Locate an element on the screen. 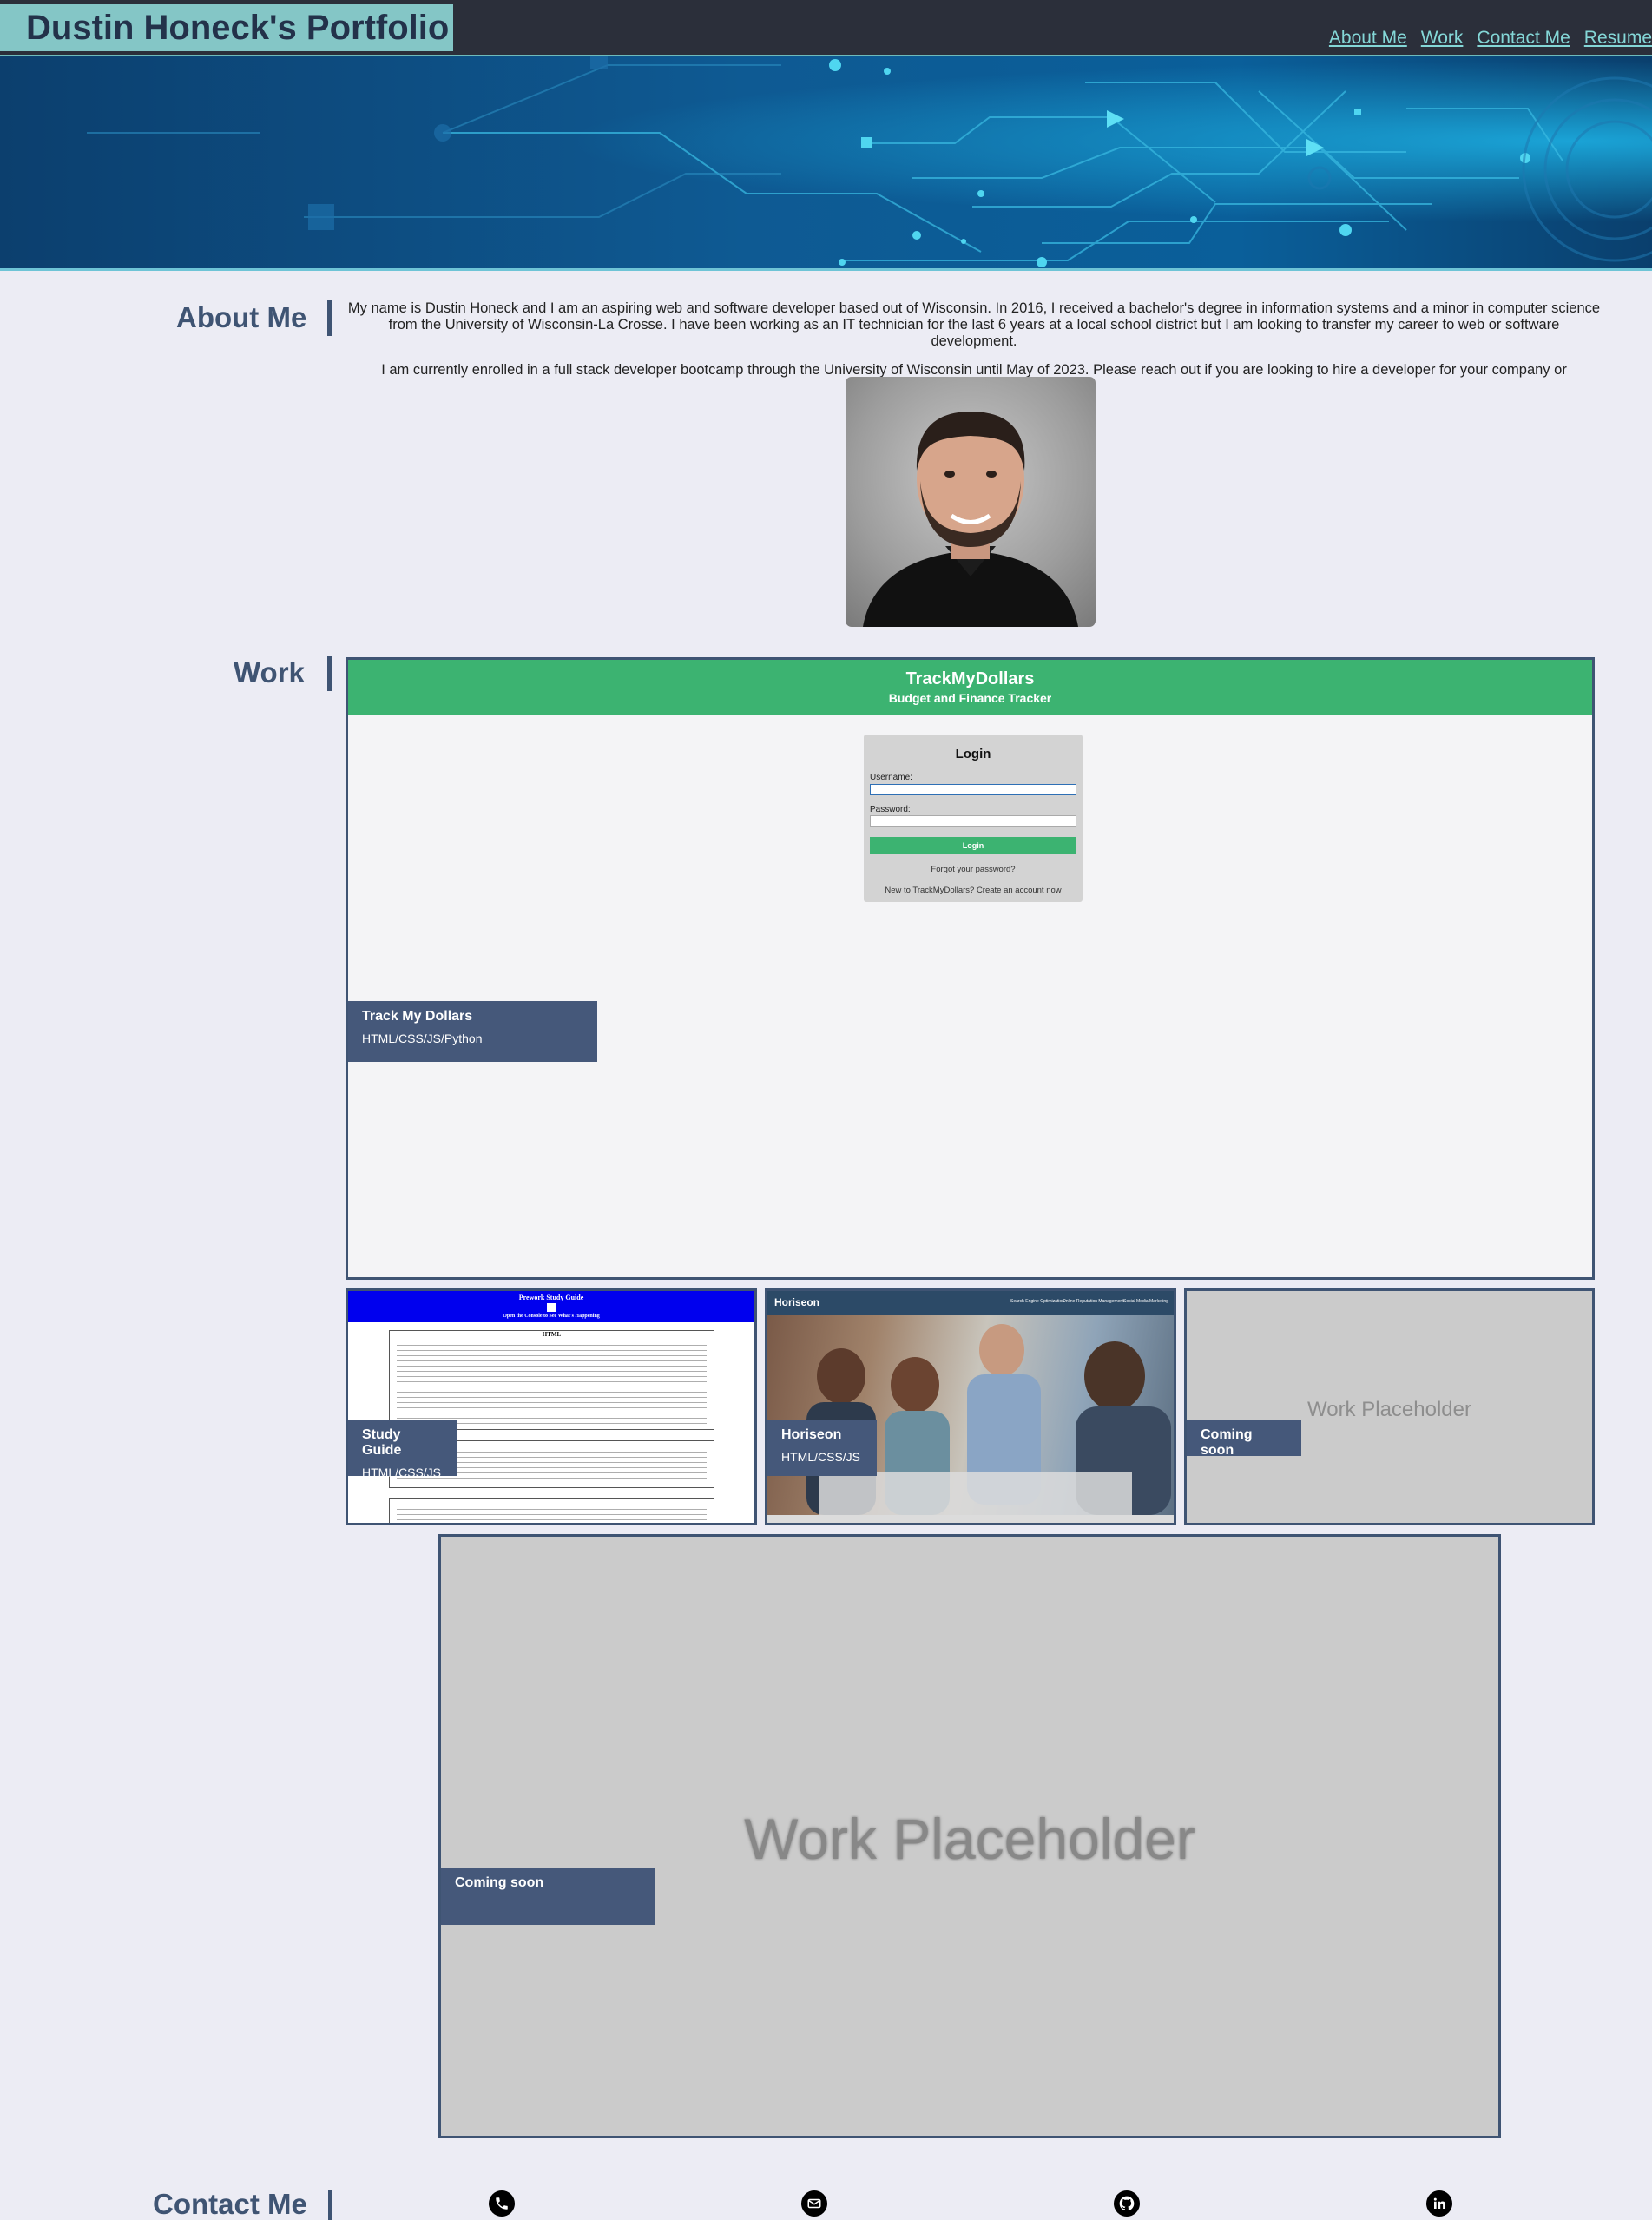  horiseon-preview-nav-3: Social Media Marketing is located at coordinates (1145, 1301).